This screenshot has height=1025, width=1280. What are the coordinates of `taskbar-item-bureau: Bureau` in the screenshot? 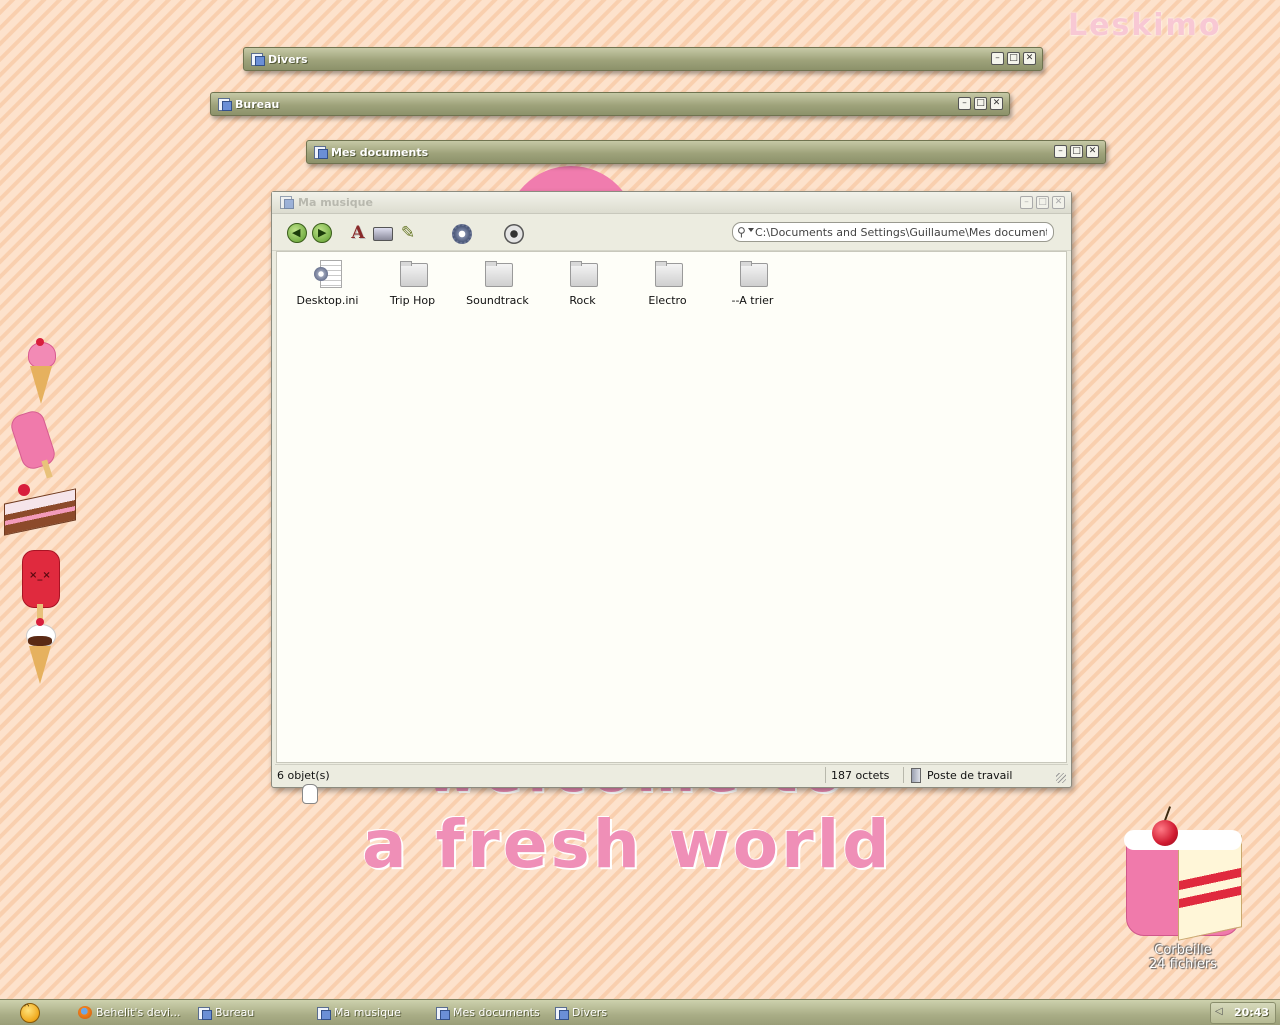 It's located at (225, 1012).